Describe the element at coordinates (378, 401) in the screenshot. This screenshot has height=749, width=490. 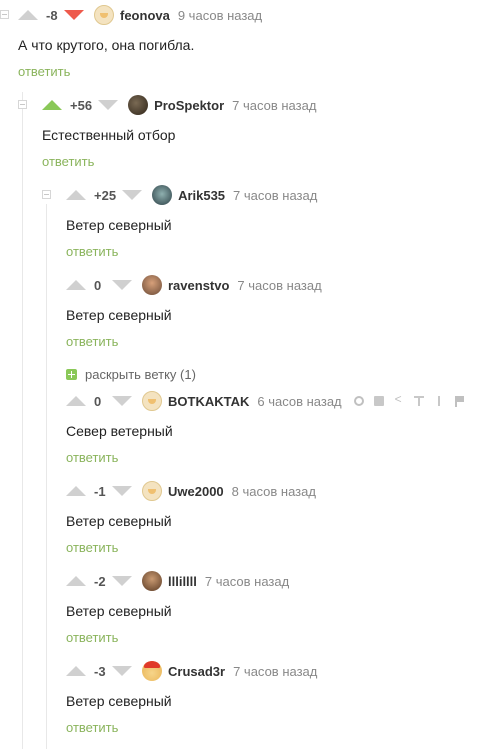
I see `save-icon` at that location.